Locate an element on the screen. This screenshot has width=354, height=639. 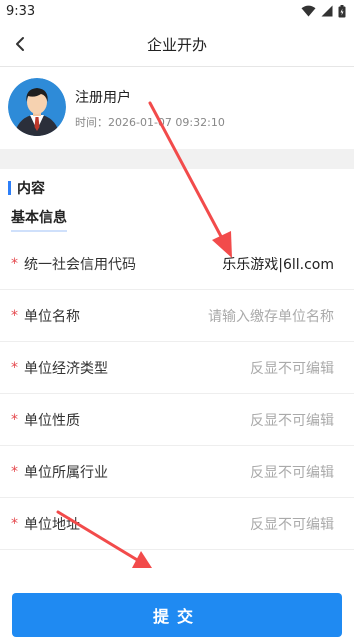
form-row-unit-name: * 单位名称 请输入缴存单位名称 is located at coordinates (177, 316).